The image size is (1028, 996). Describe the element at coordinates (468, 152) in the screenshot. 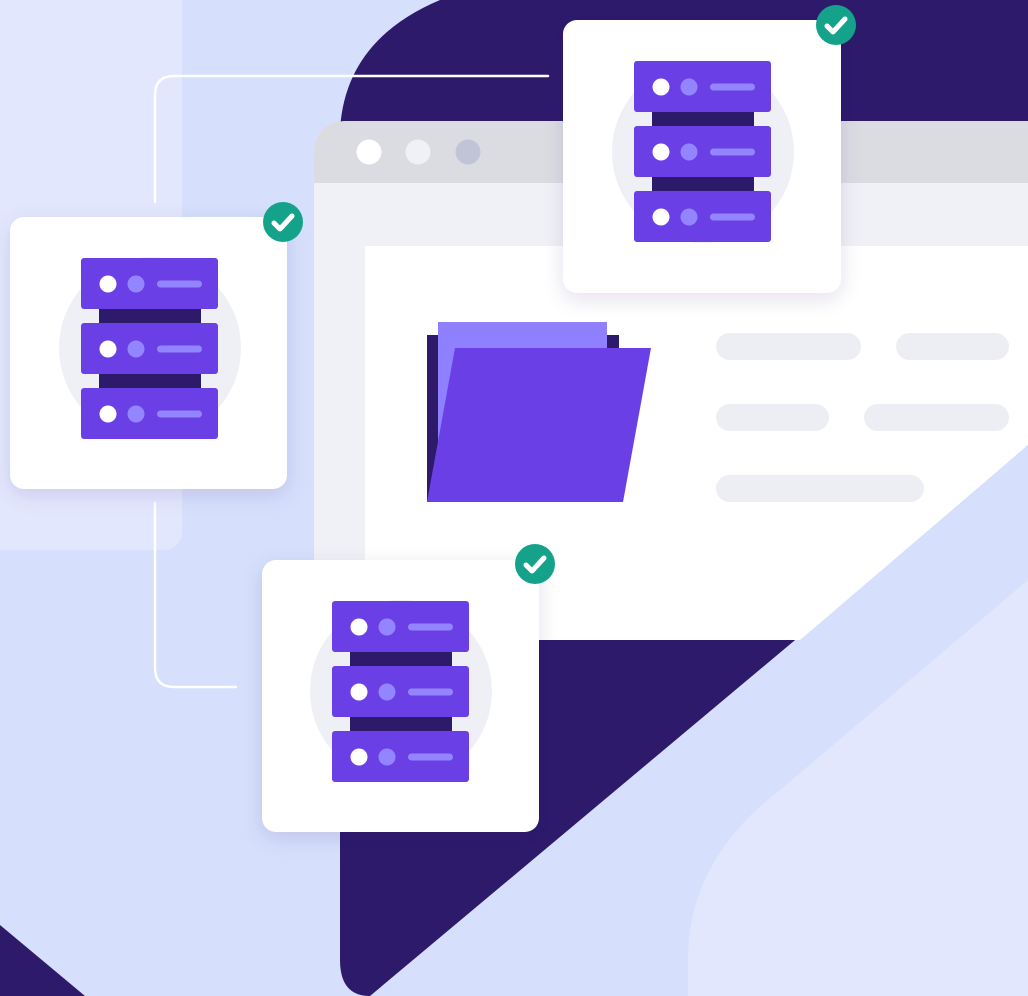

I see `window-dot-maximize-icon` at that location.